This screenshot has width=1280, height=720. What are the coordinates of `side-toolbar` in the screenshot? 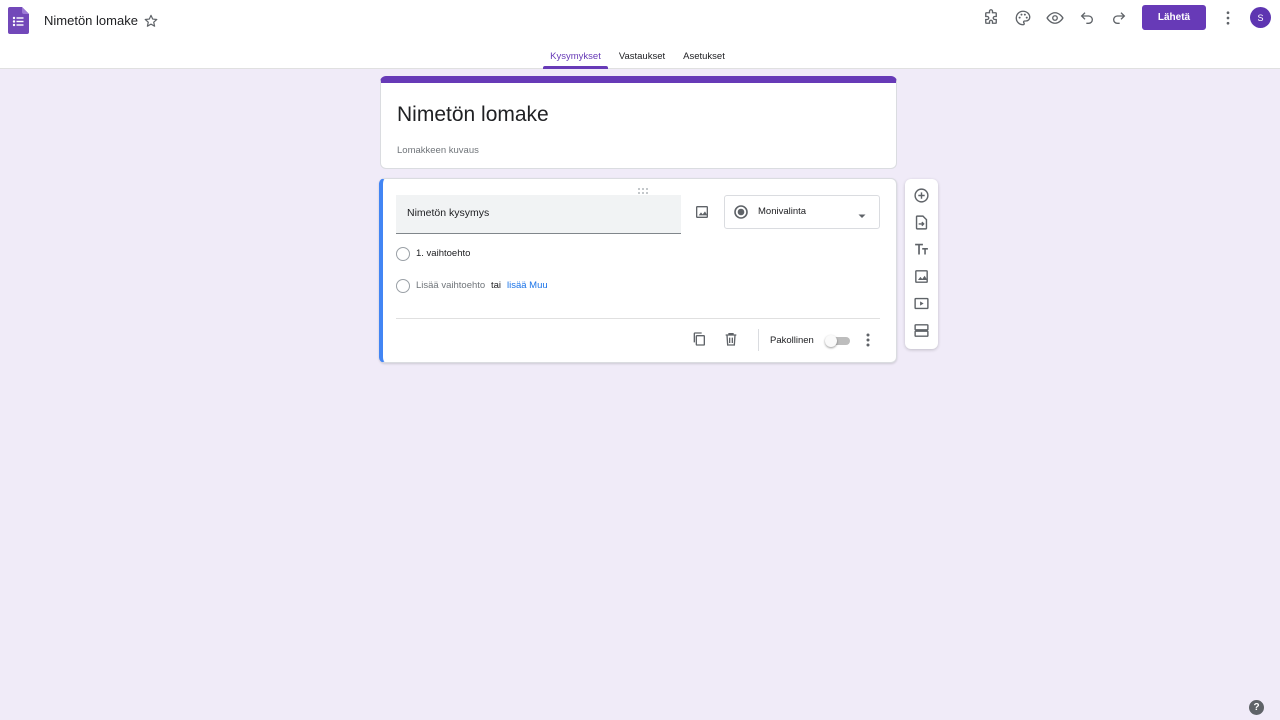 It's located at (921, 264).